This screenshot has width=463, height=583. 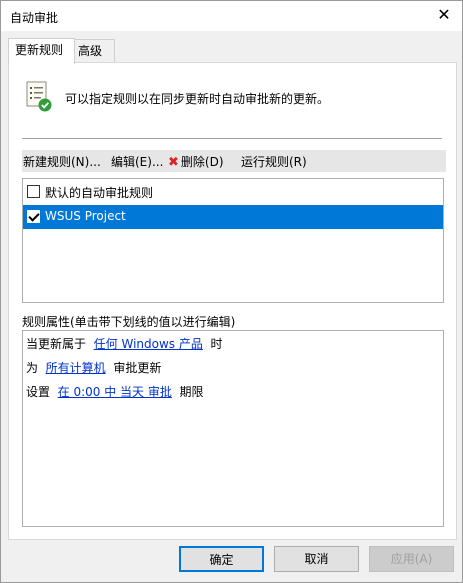 I want to click on property-line: 为 所有计算机 审批更新, so click(x=93, y=367).